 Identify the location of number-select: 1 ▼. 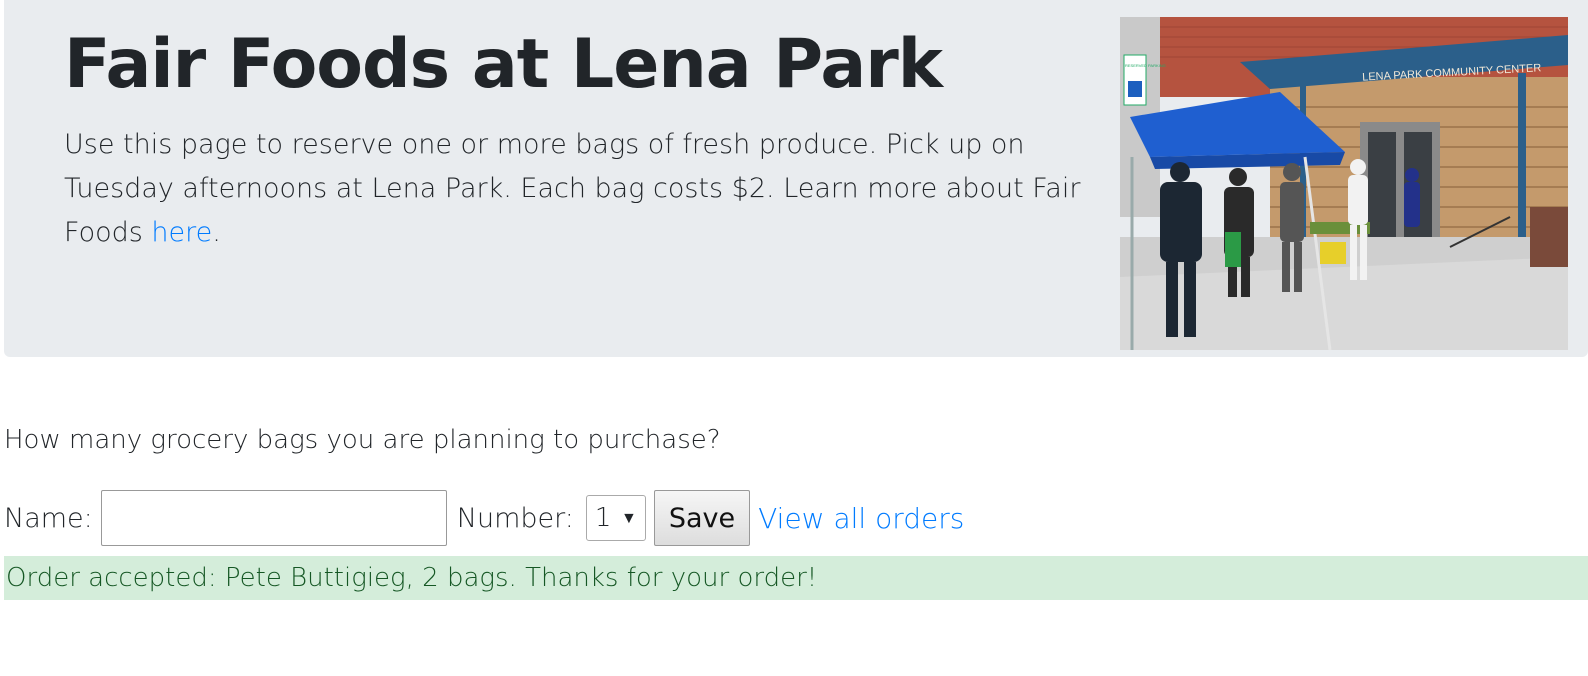
(615, 518).